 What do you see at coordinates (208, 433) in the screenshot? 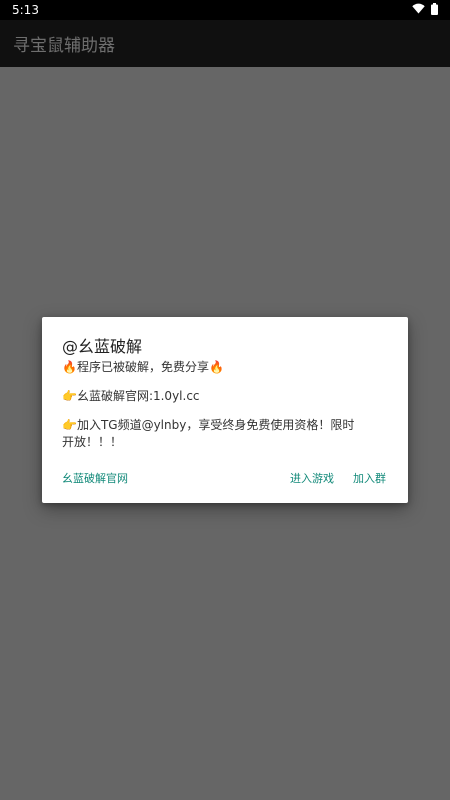
I see `dialog-line-telegram: 👉加入TG频道@ylnby，享受终身免费使用资格！限时开放！！！` at bounding box center [208, 433].